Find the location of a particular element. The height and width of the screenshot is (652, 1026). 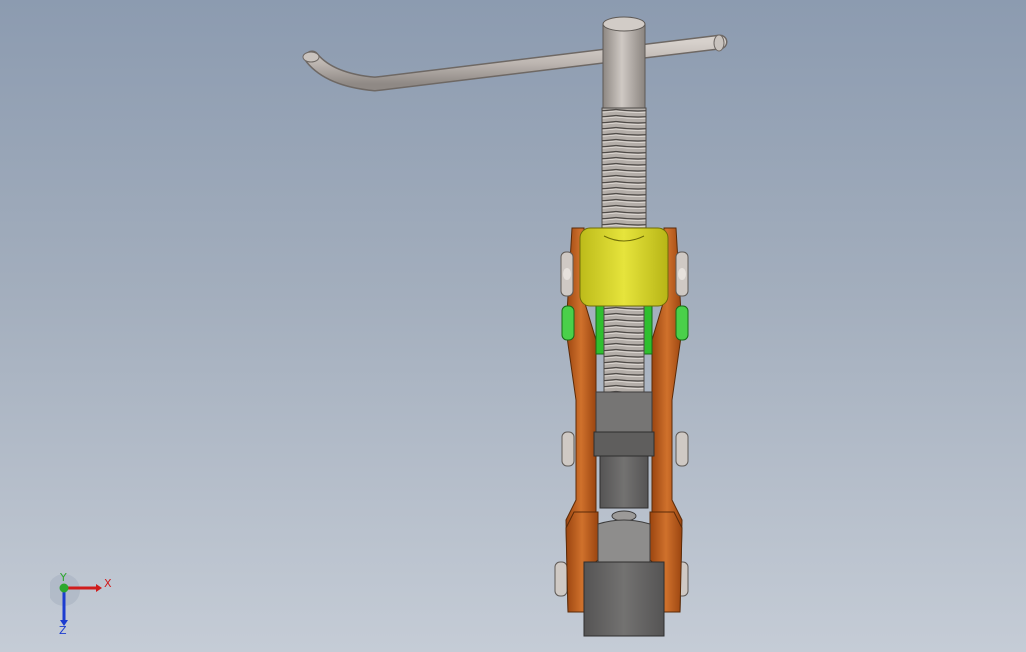

triad-z-label: Z is located at coordinates (63, 630).